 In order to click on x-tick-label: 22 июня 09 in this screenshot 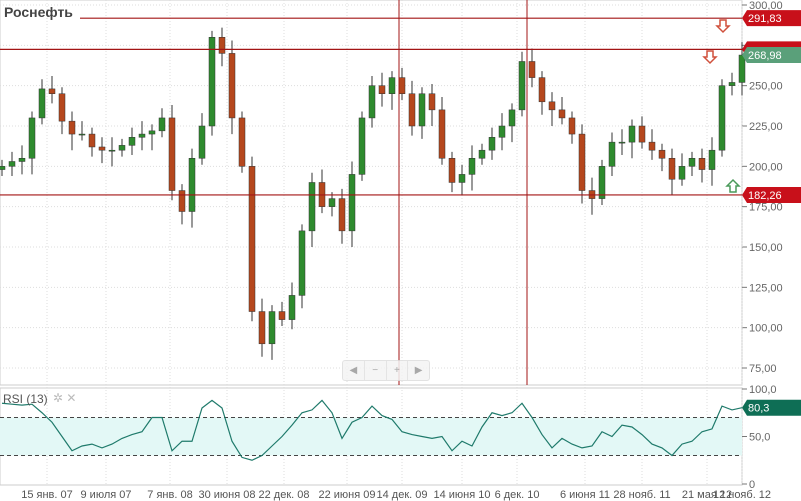, I will do `click(346, 495)`.